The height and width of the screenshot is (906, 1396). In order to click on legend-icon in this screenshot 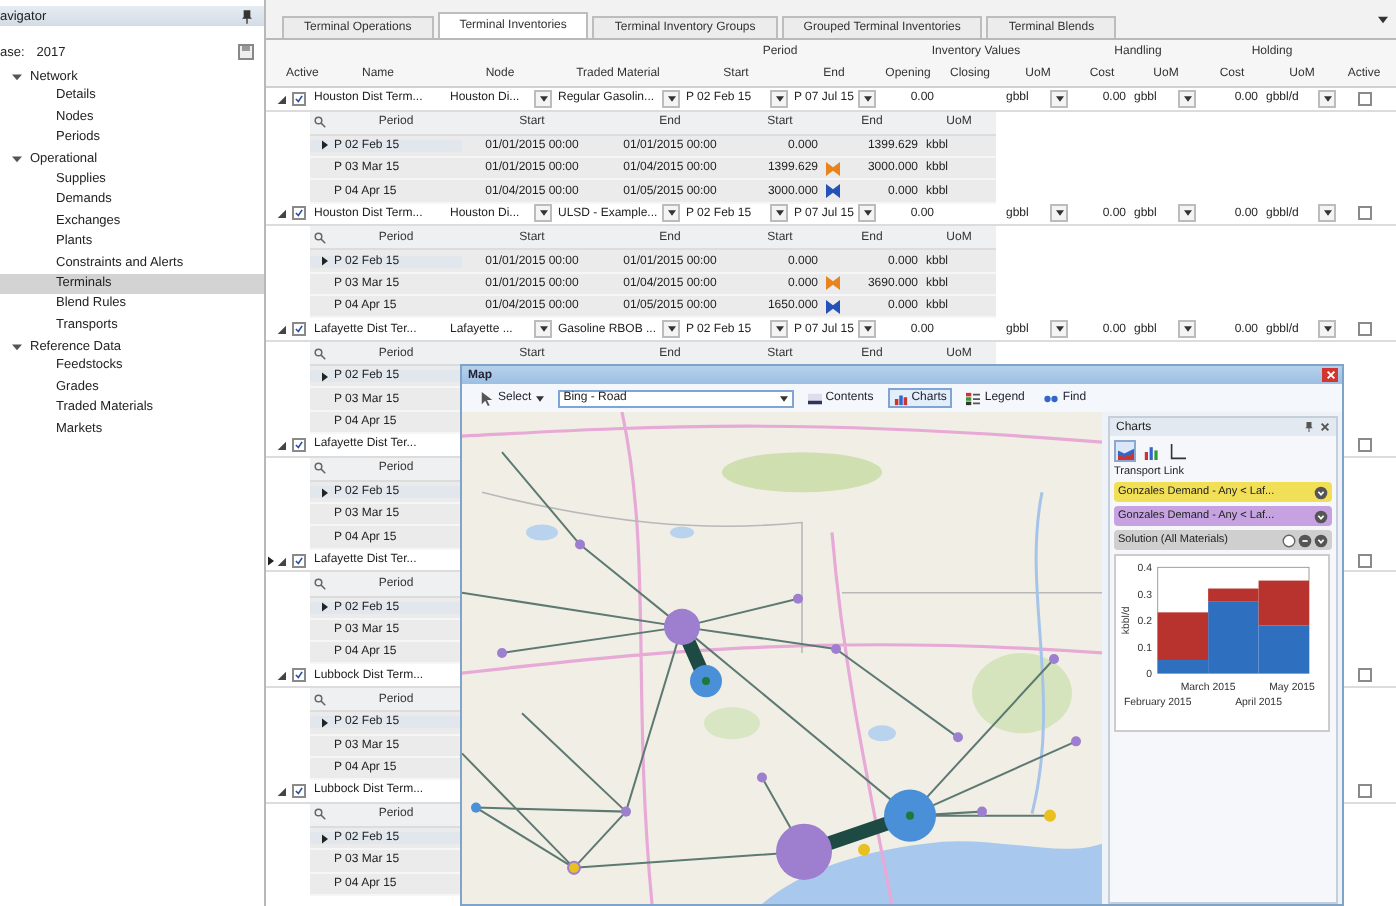, I will do `click(973, 398)`.